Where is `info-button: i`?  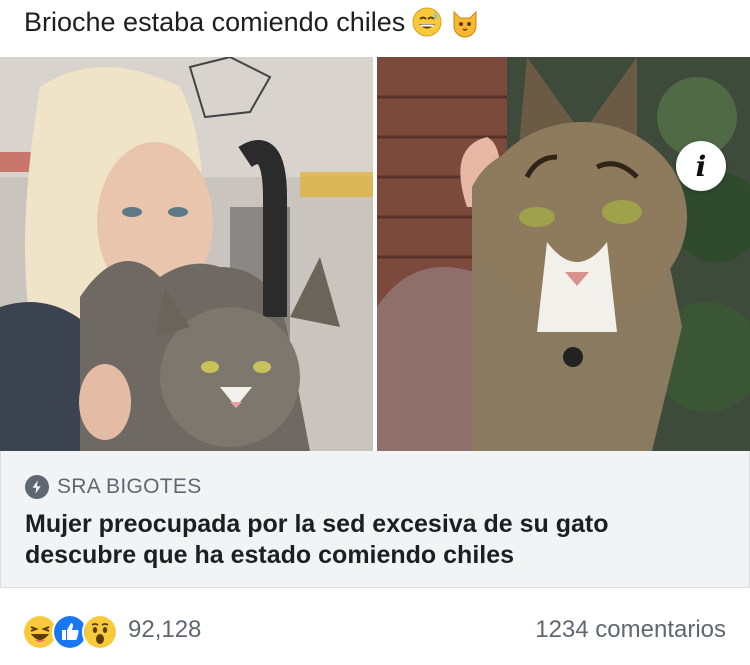
info-button: i is located at coordinates (701, 166).